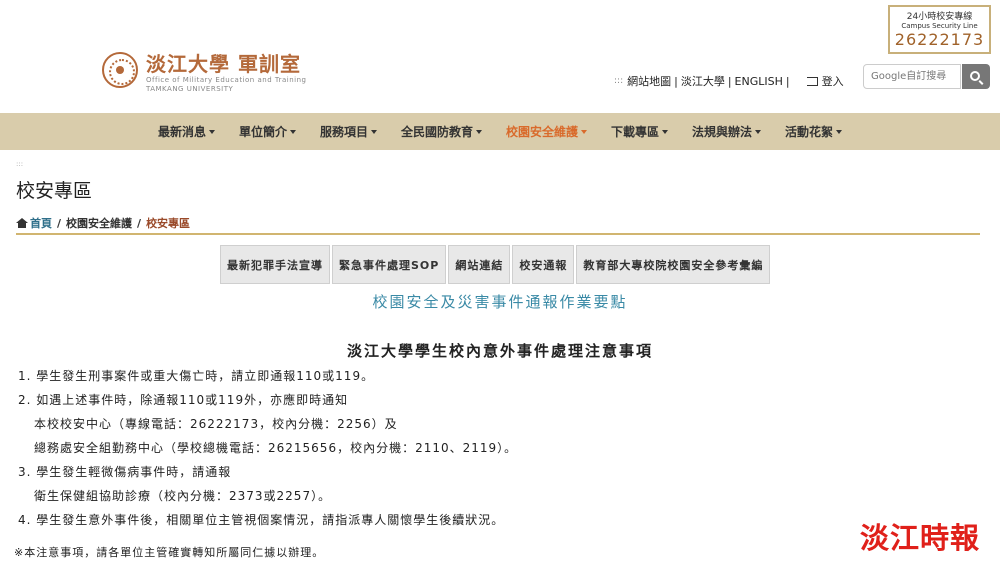  What do you see at coordinates (920, 538) in the screenshot?
I see `tamkang-times-watermark: 淡江時報` at bounding box center [920, 538].